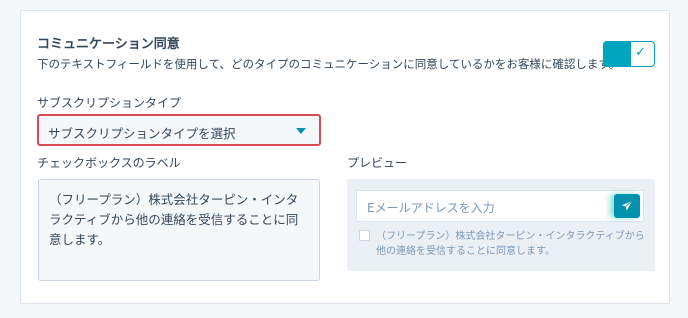 This screenshot has width=688, height=318. I want to click on consent-toggle: ✓, so click(629, 54).